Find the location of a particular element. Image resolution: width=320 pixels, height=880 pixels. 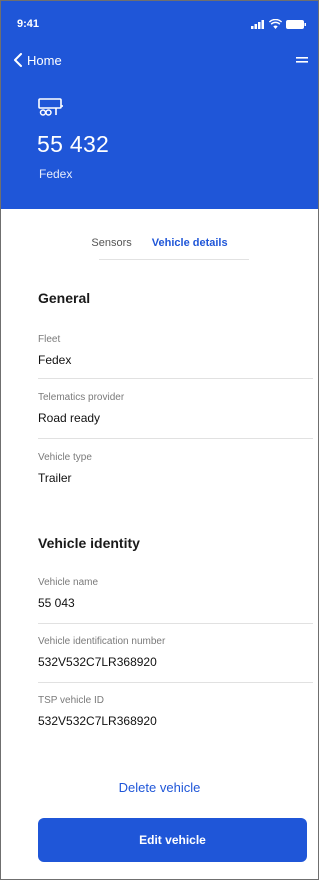

field-vehicle-name: Vehicle name 55 043 is located at coordinates (175, 593).